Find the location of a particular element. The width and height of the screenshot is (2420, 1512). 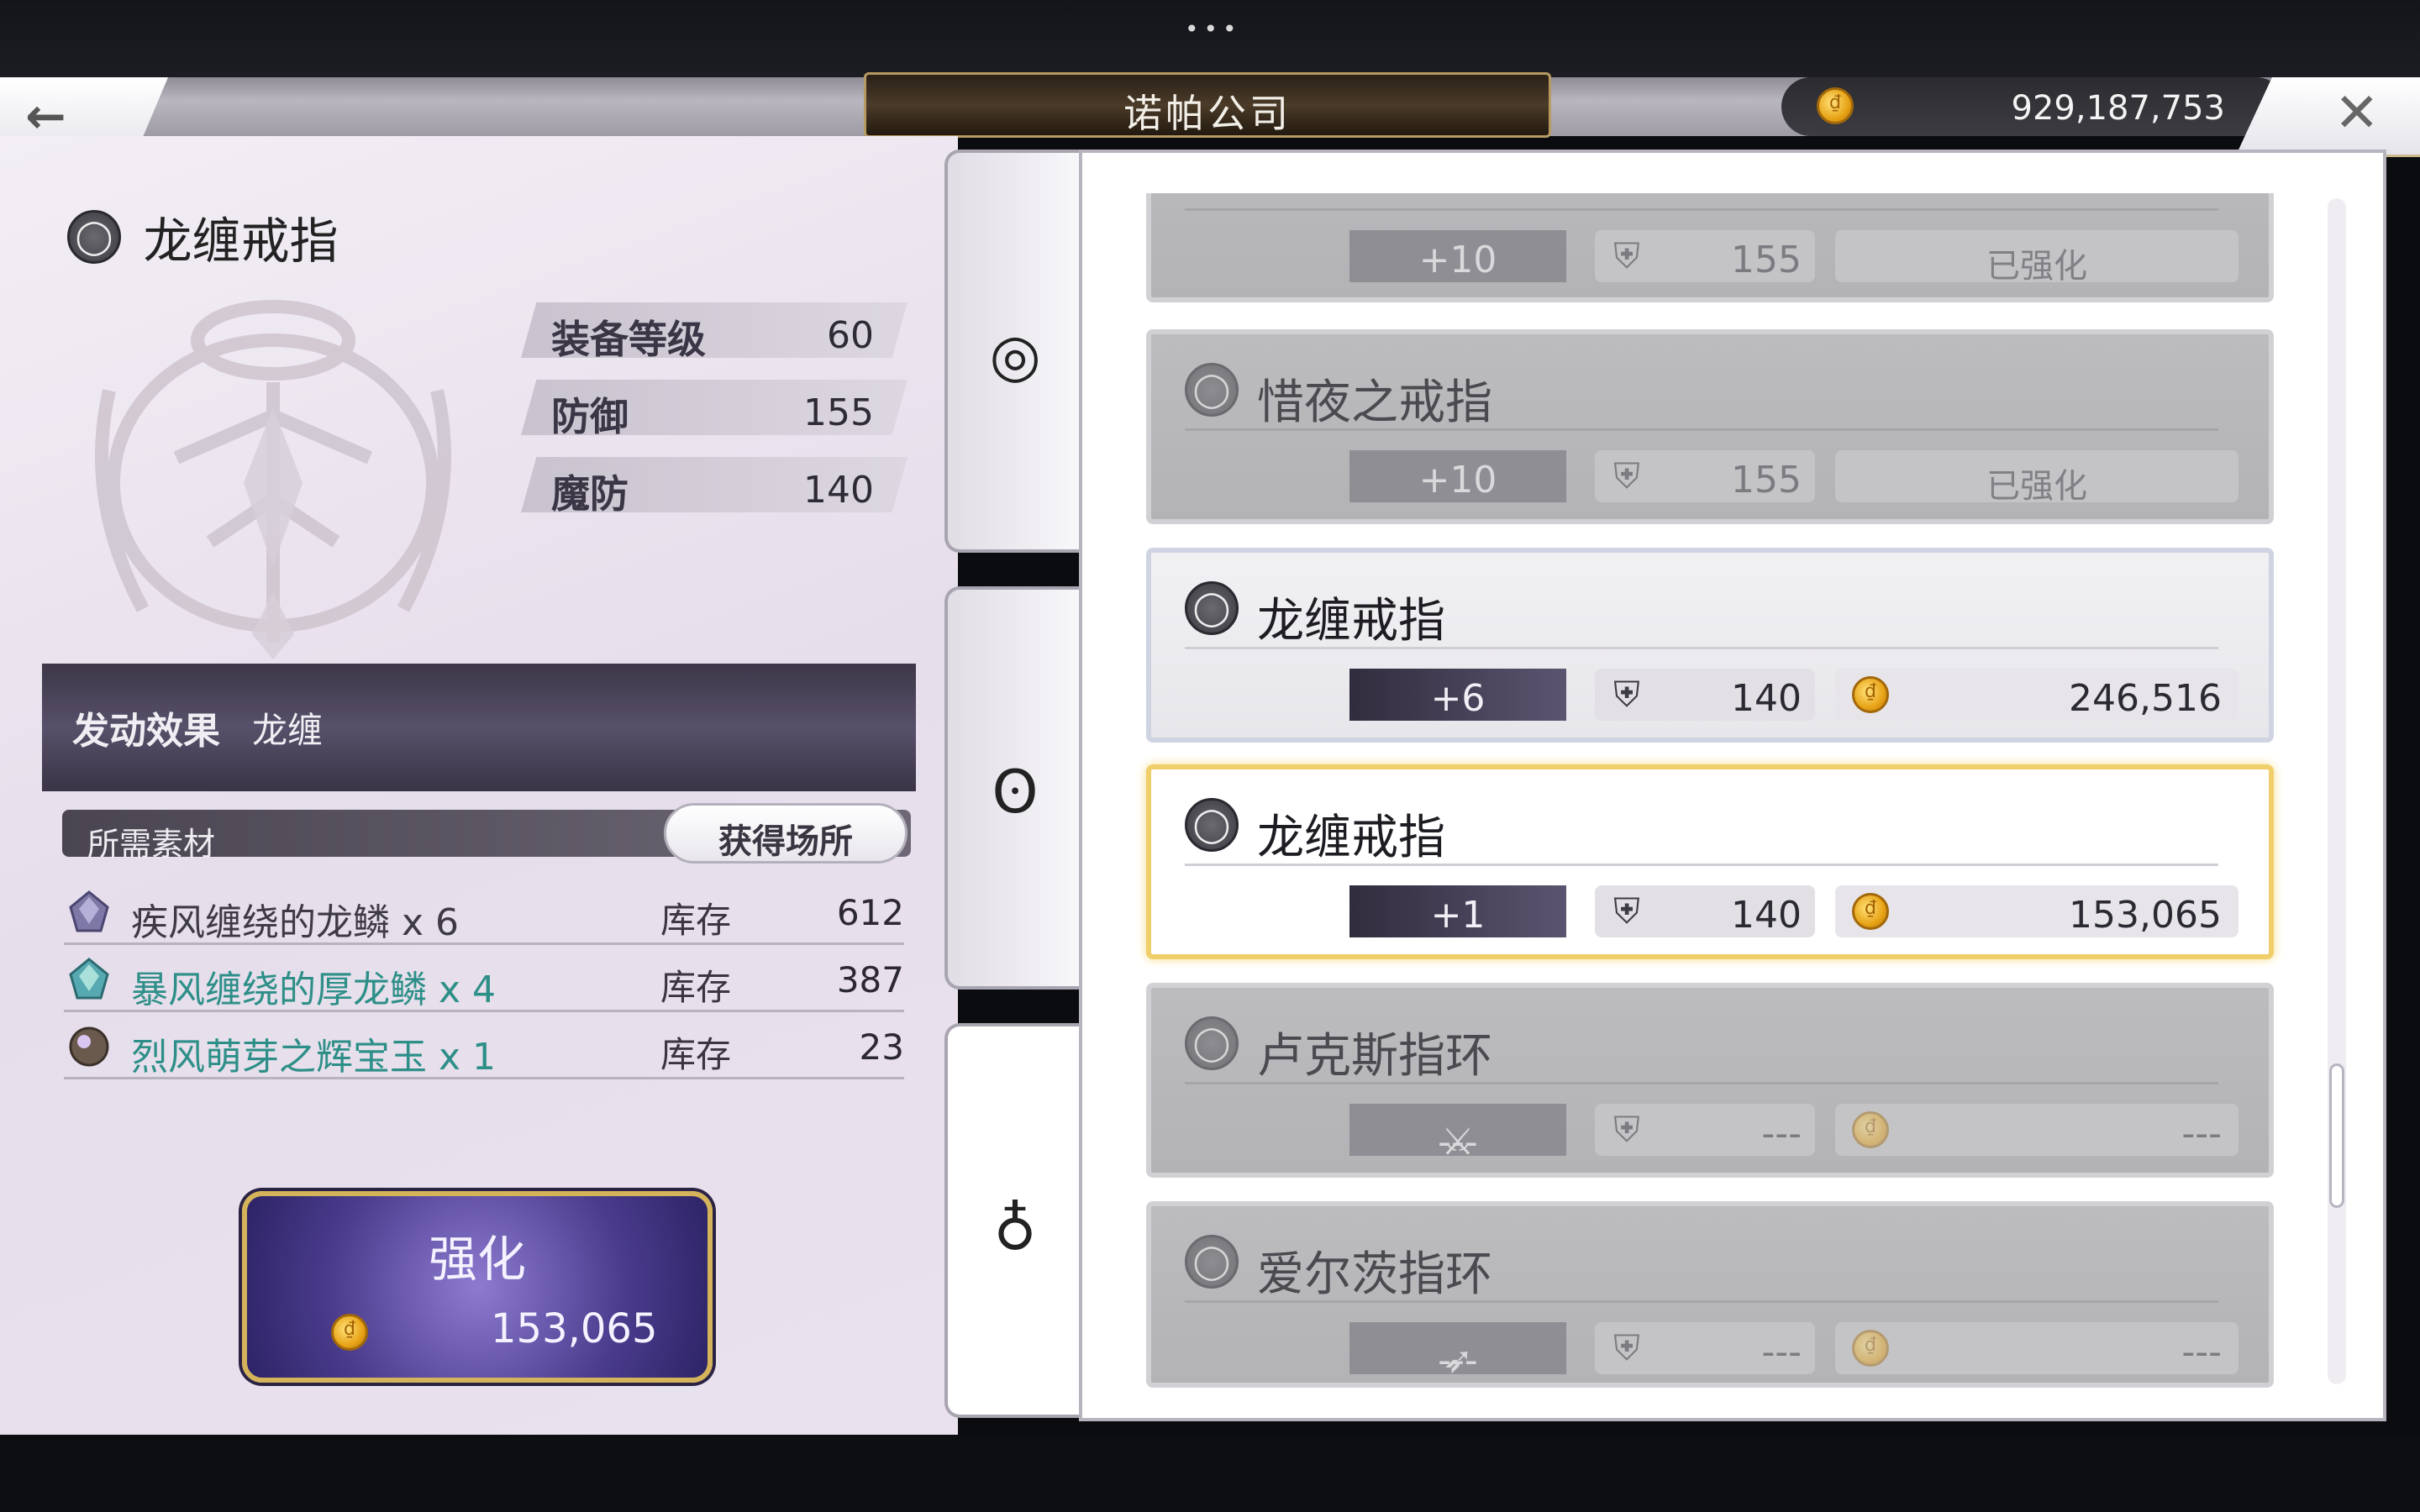

cost-value: 246,516 is located at coordinates (2146, 698).